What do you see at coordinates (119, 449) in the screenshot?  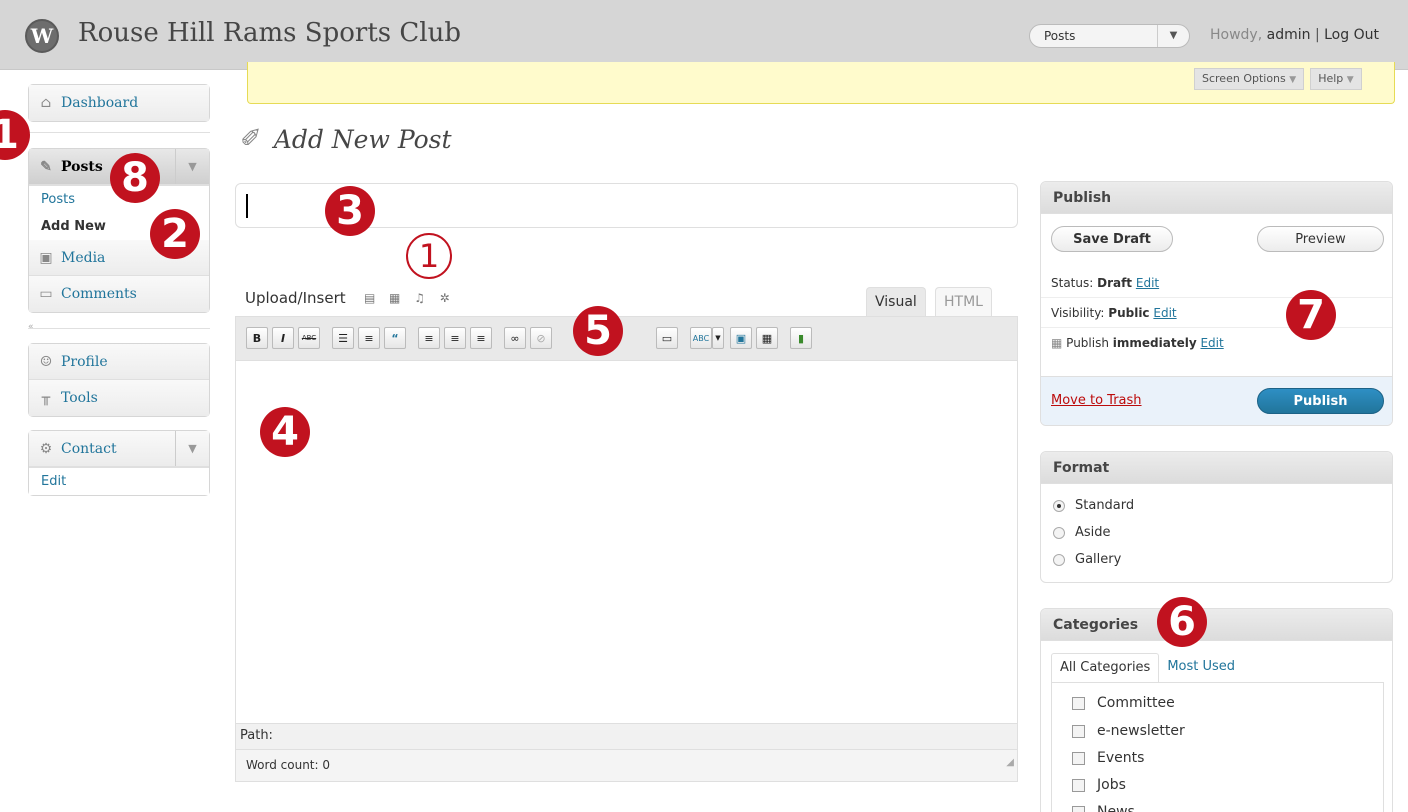 I see `sidebar-item-contact: ⚙ Contact ▼` at bounding box center [119, 449].